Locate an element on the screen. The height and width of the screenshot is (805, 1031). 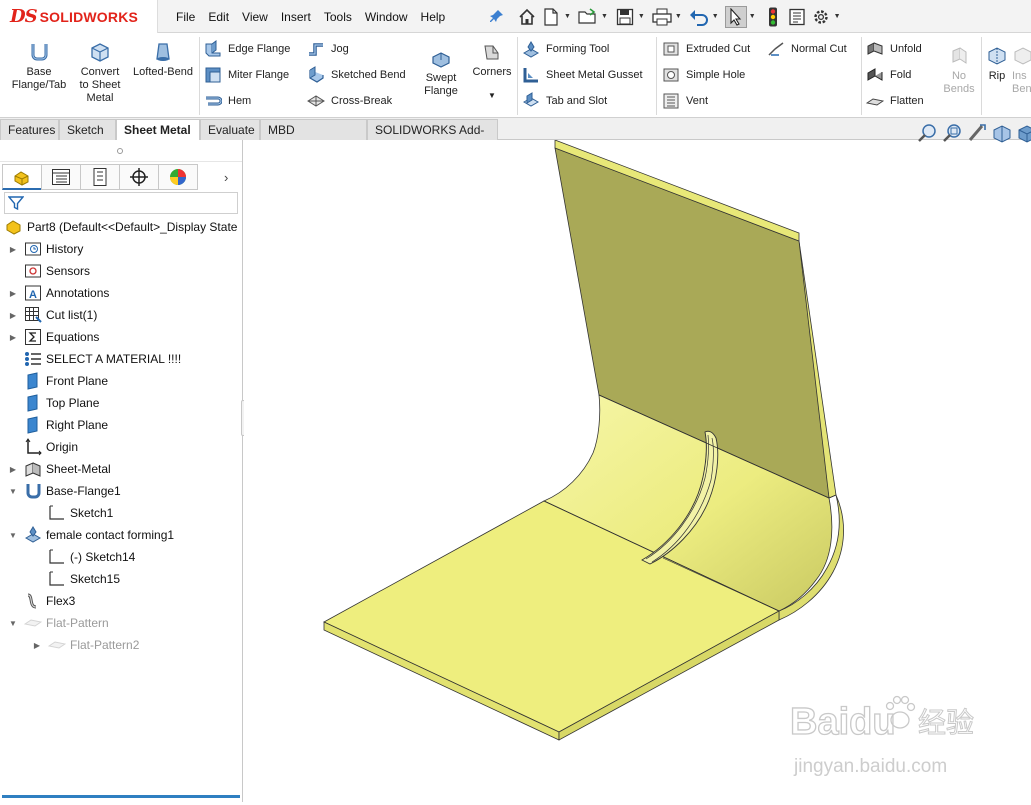
undo-icon is located at coordinates (699, 17).